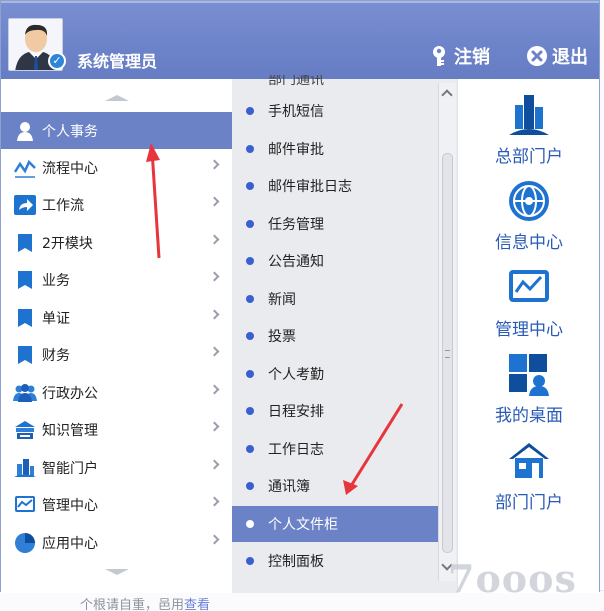 The image size is (604, 611). I want to click on menu-item-label: 财务, so click(56, 355).